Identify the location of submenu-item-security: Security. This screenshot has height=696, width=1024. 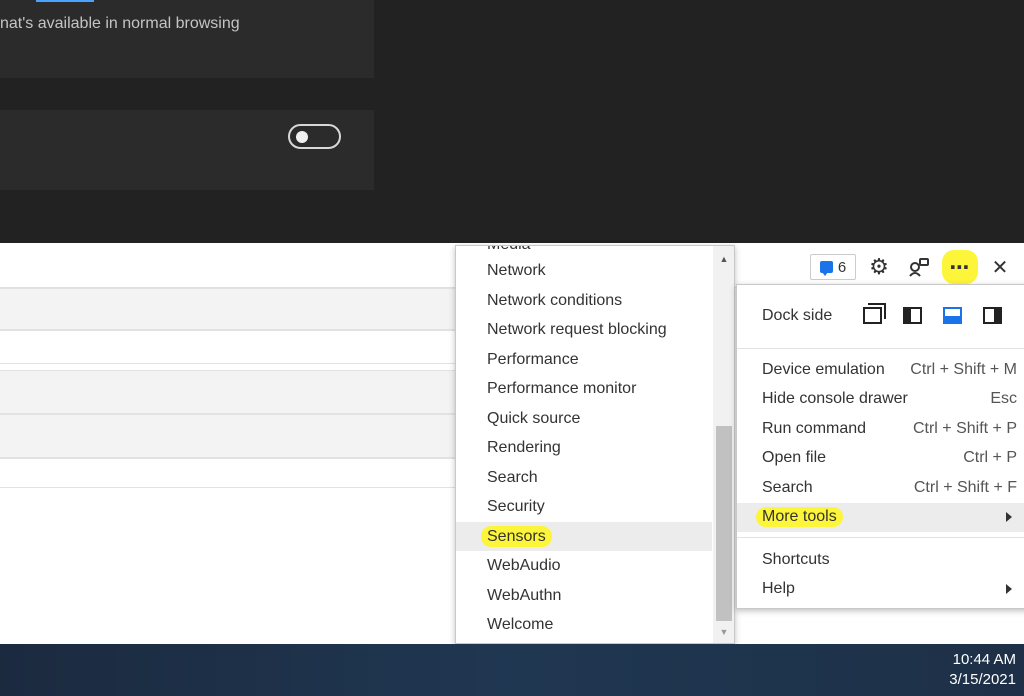
(584, 506).